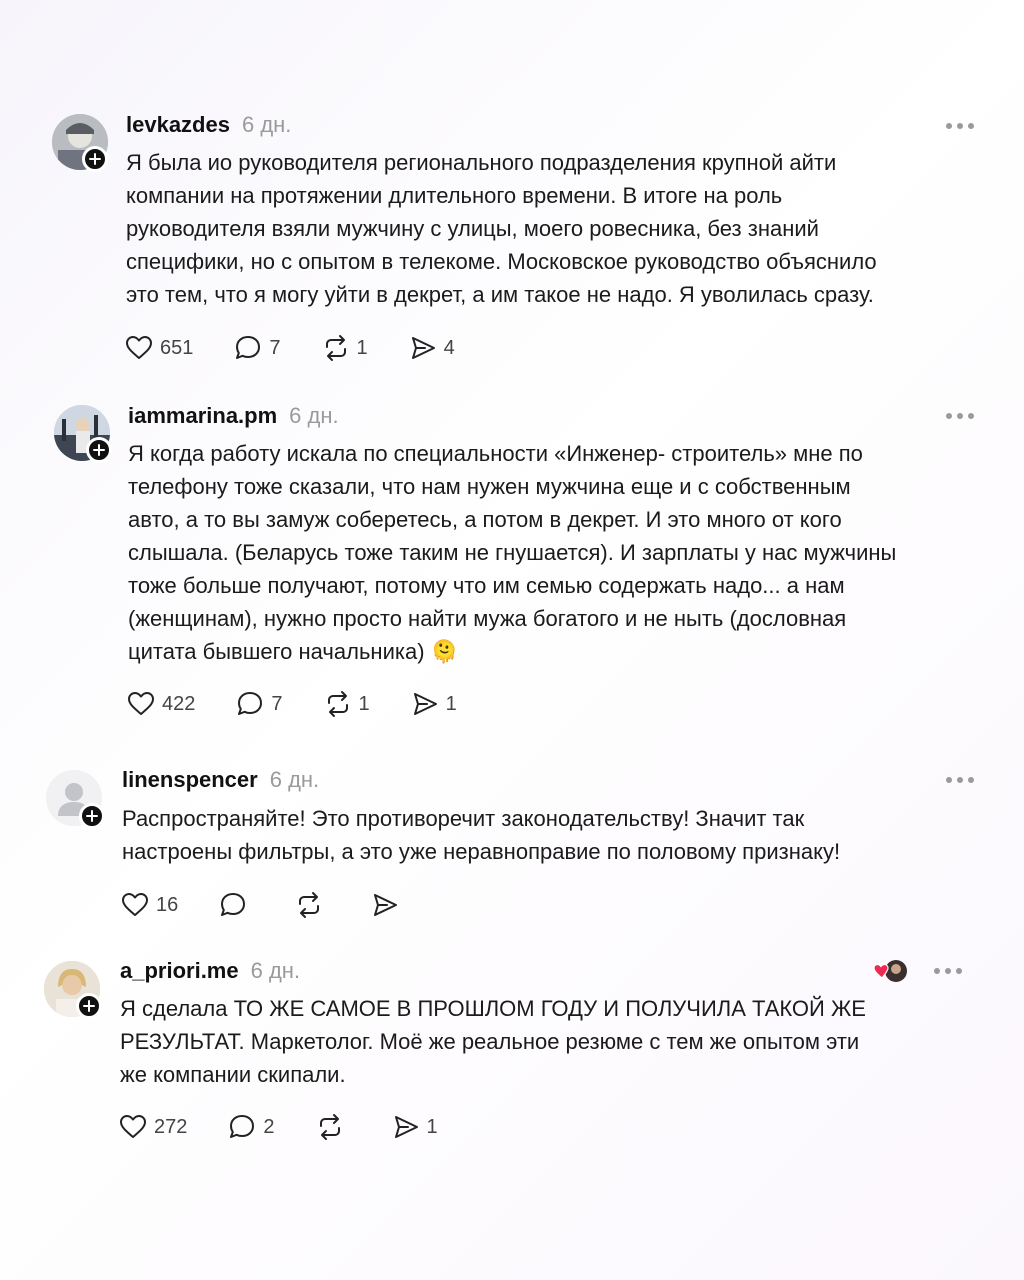  Describe the element at coordinates (152, 1127) in the screenshot. I see `like-button: 272` at that location.